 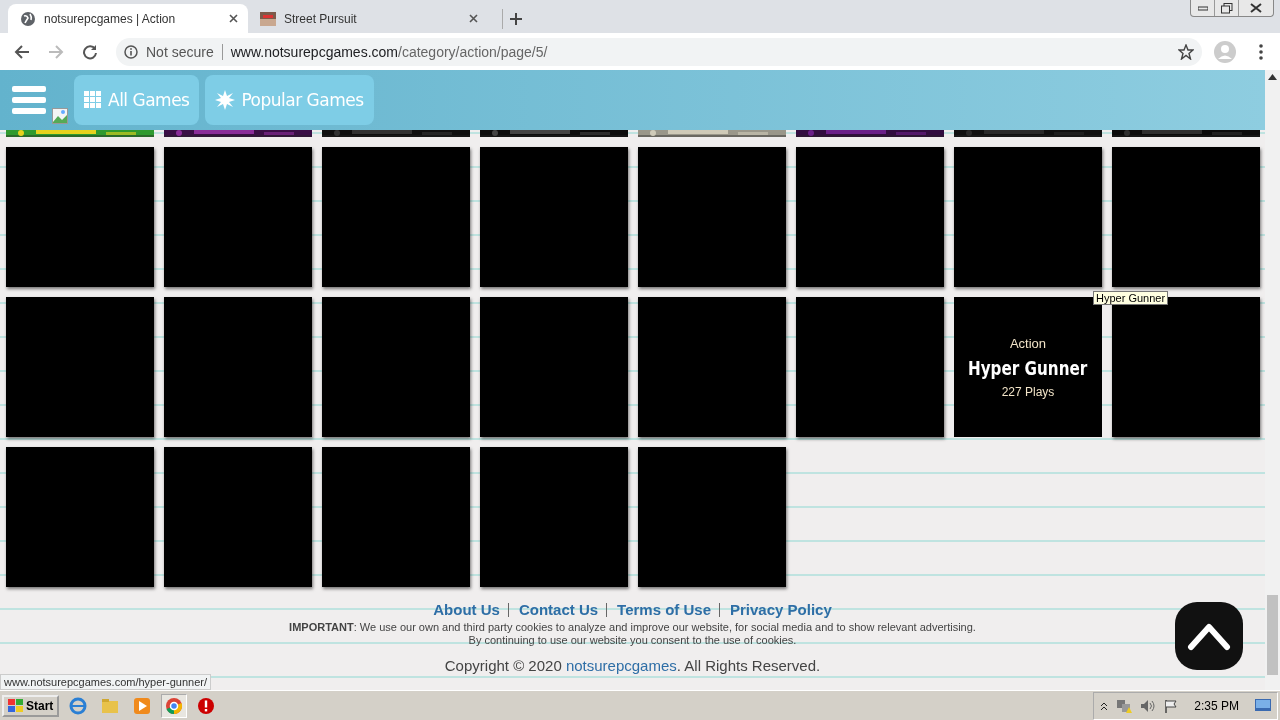 What do you see at coordinates (1104, 705) in the screenshot?
I see `chevron-icon` at bounding box center [1104, 705].